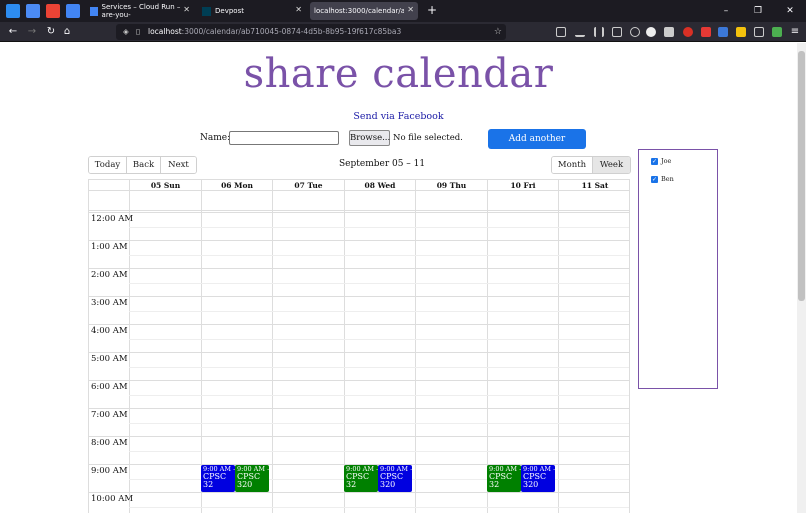 The height and width of the screenshot is (513, 806). Describe the element at coordinates (359, 450) in the screenshot. I see `hour-row: 8:00 AM` at that location.